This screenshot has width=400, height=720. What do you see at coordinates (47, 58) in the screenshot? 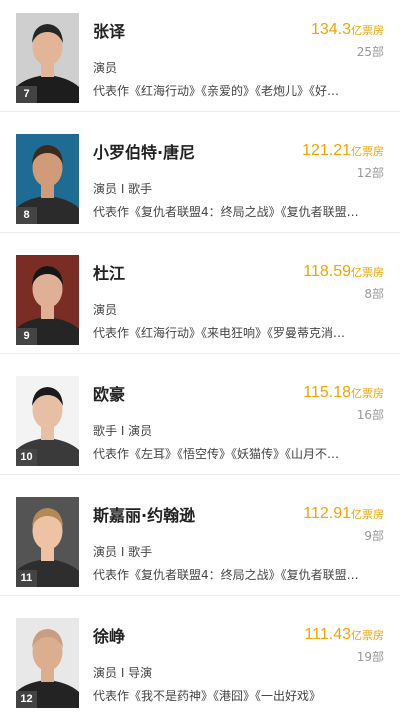
I see `star-avatar: 7` at bounding box center [47, 58].